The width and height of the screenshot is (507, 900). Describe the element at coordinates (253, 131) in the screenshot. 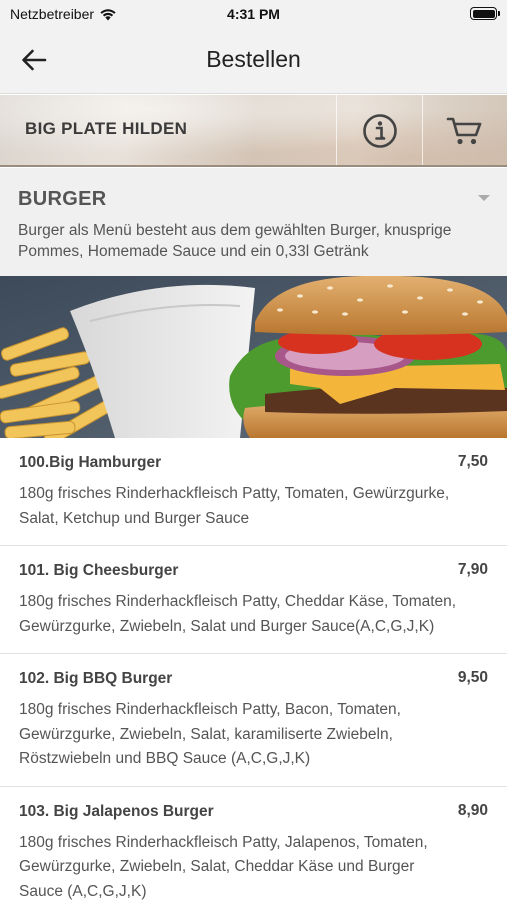

I see `restaurant-header: BIG PLATE HILDEN` at that location.